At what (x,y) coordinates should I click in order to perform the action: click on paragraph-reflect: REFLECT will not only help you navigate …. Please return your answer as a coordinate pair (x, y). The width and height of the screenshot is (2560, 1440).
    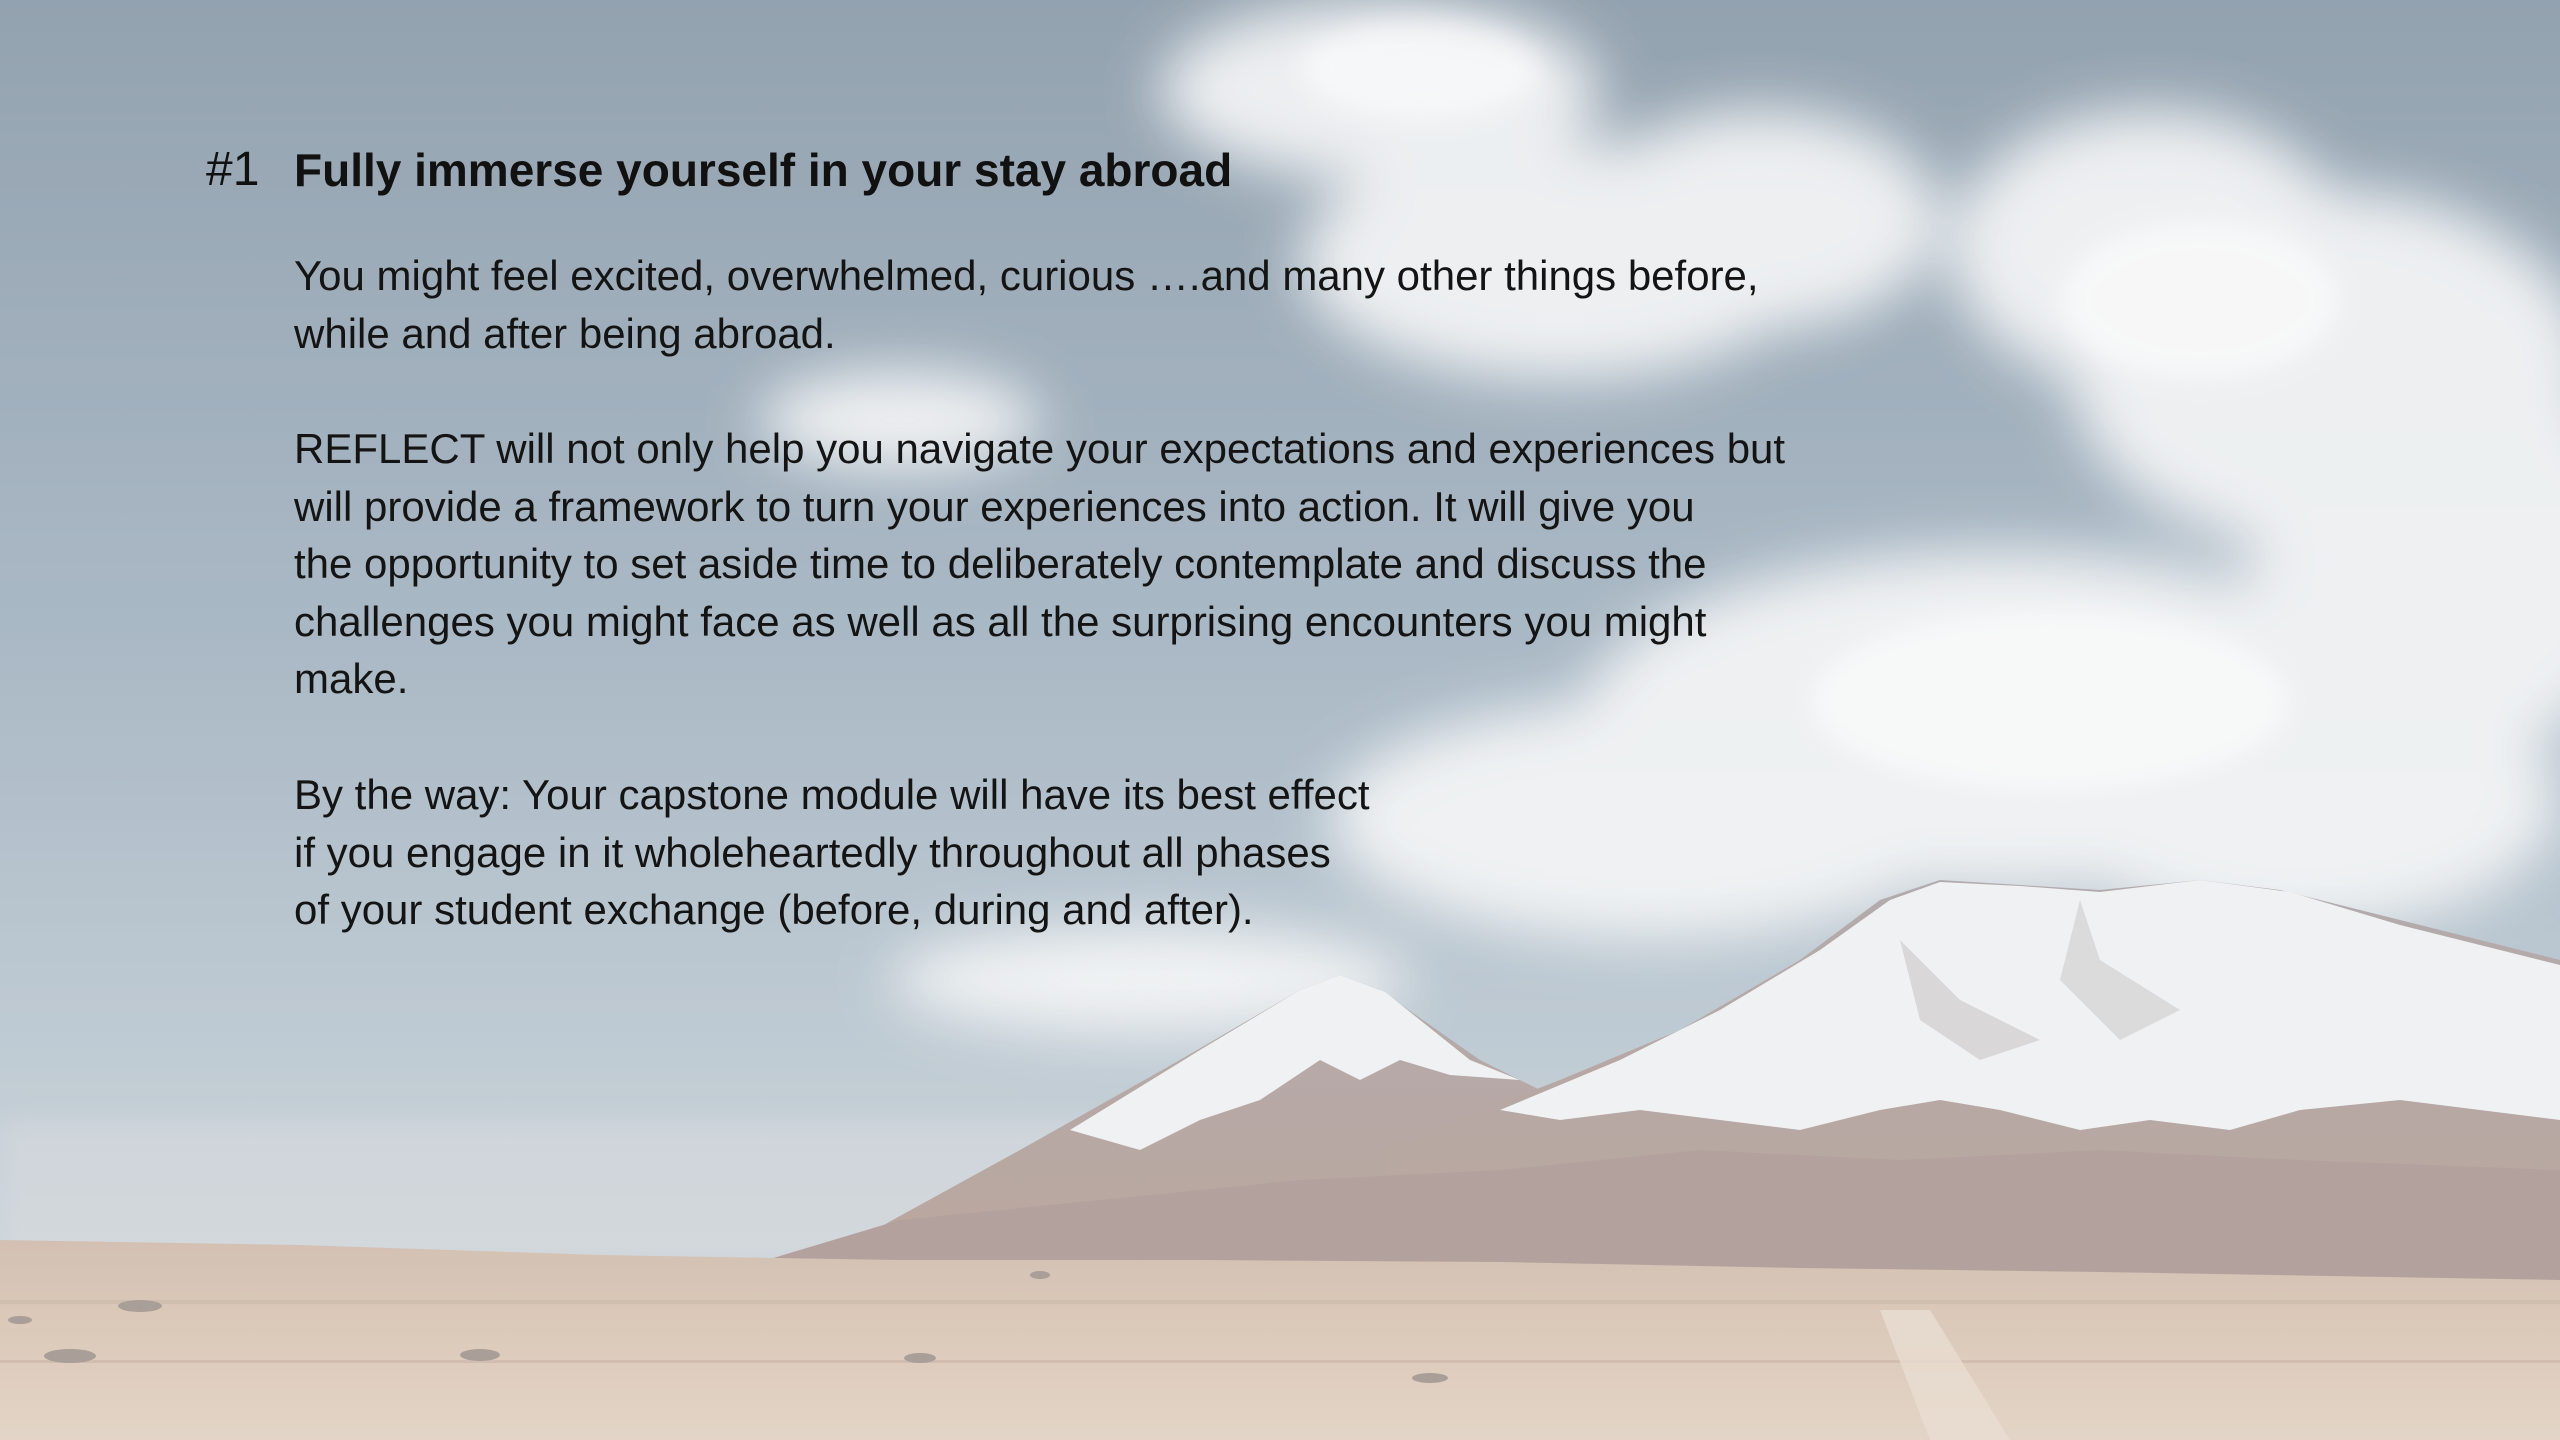
    Looking at the image, I should click on (1084, 564).